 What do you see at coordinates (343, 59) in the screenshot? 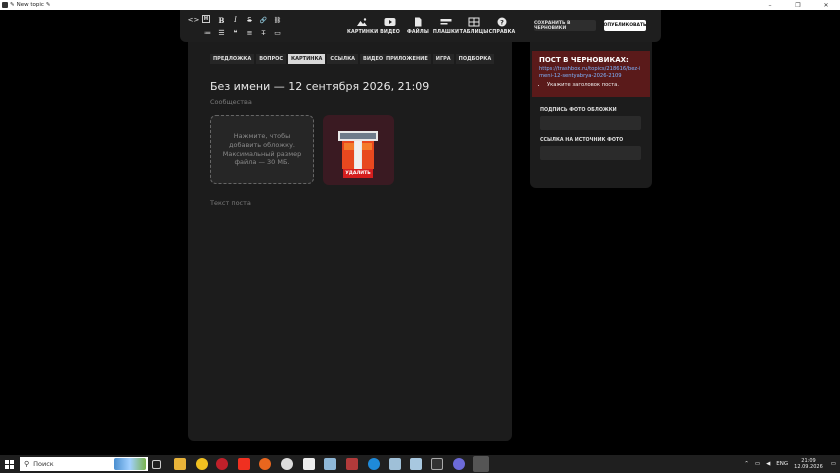
I see `tab-link: ССЫЛКА` at bounding box center [343, 59].